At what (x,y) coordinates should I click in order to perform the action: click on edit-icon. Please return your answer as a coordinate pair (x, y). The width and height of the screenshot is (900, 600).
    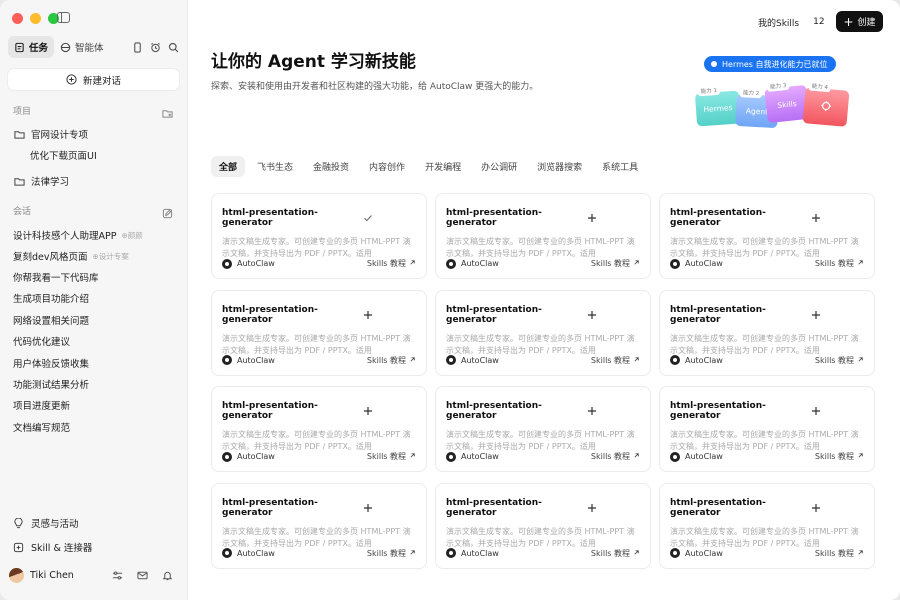
    Looking at the image, I should click on (167, 211).